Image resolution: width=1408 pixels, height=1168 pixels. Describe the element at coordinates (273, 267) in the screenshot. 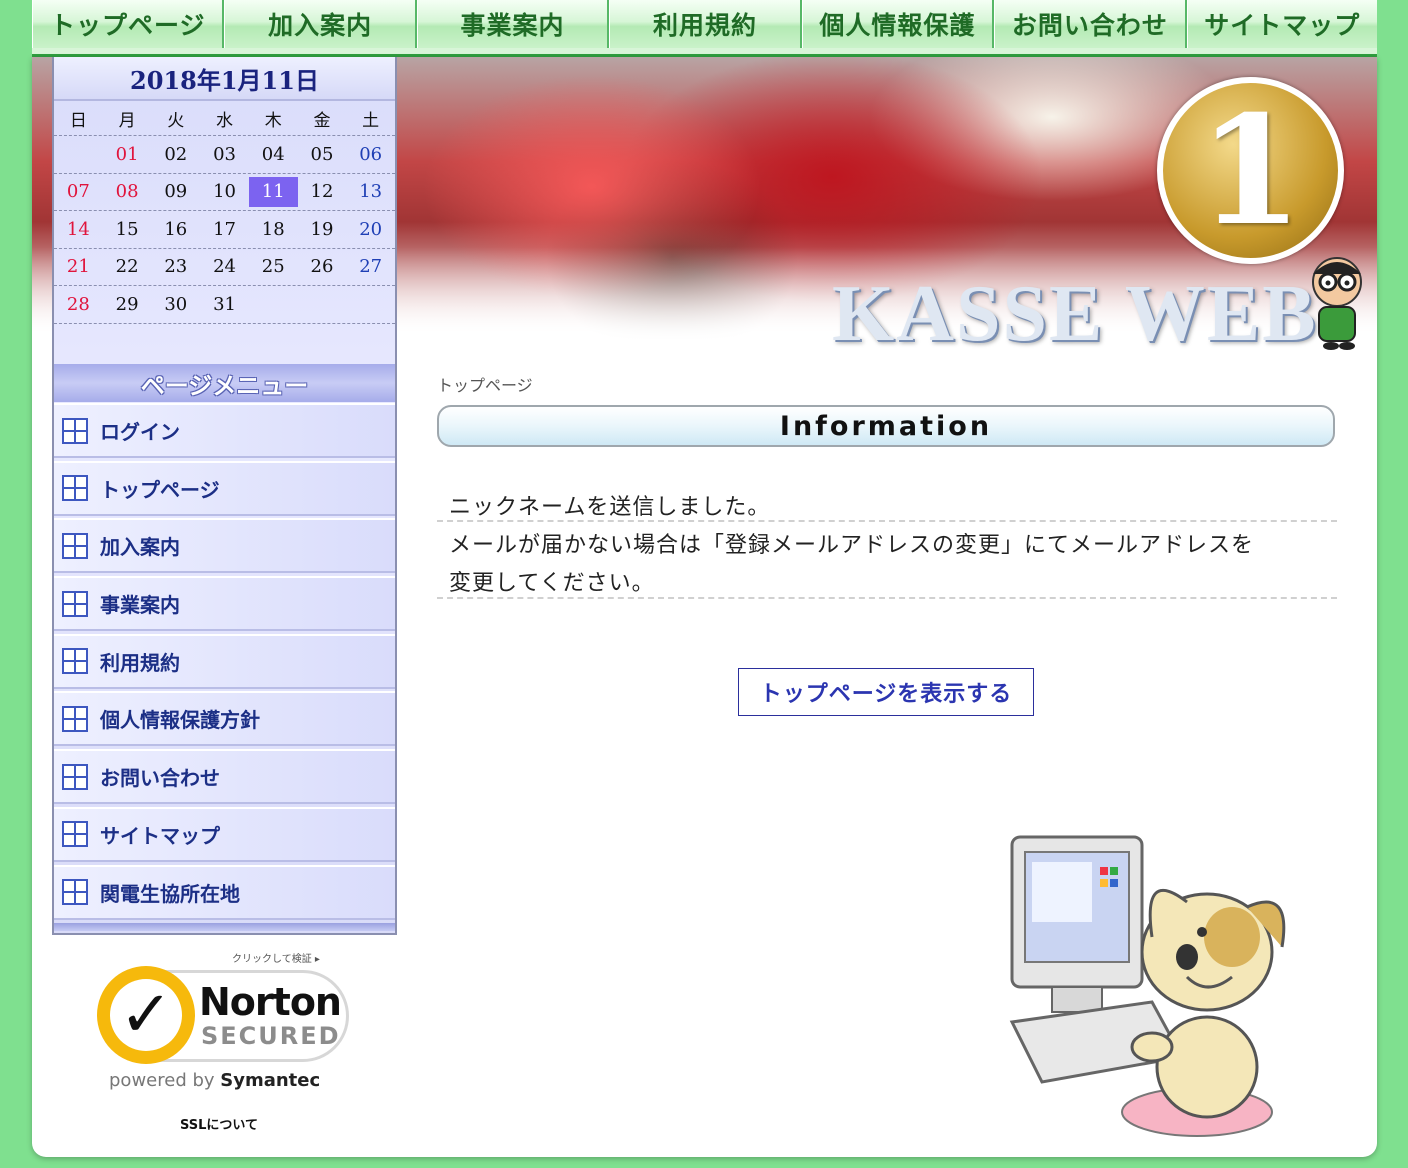

I see `calendar-day: 25` at that location.